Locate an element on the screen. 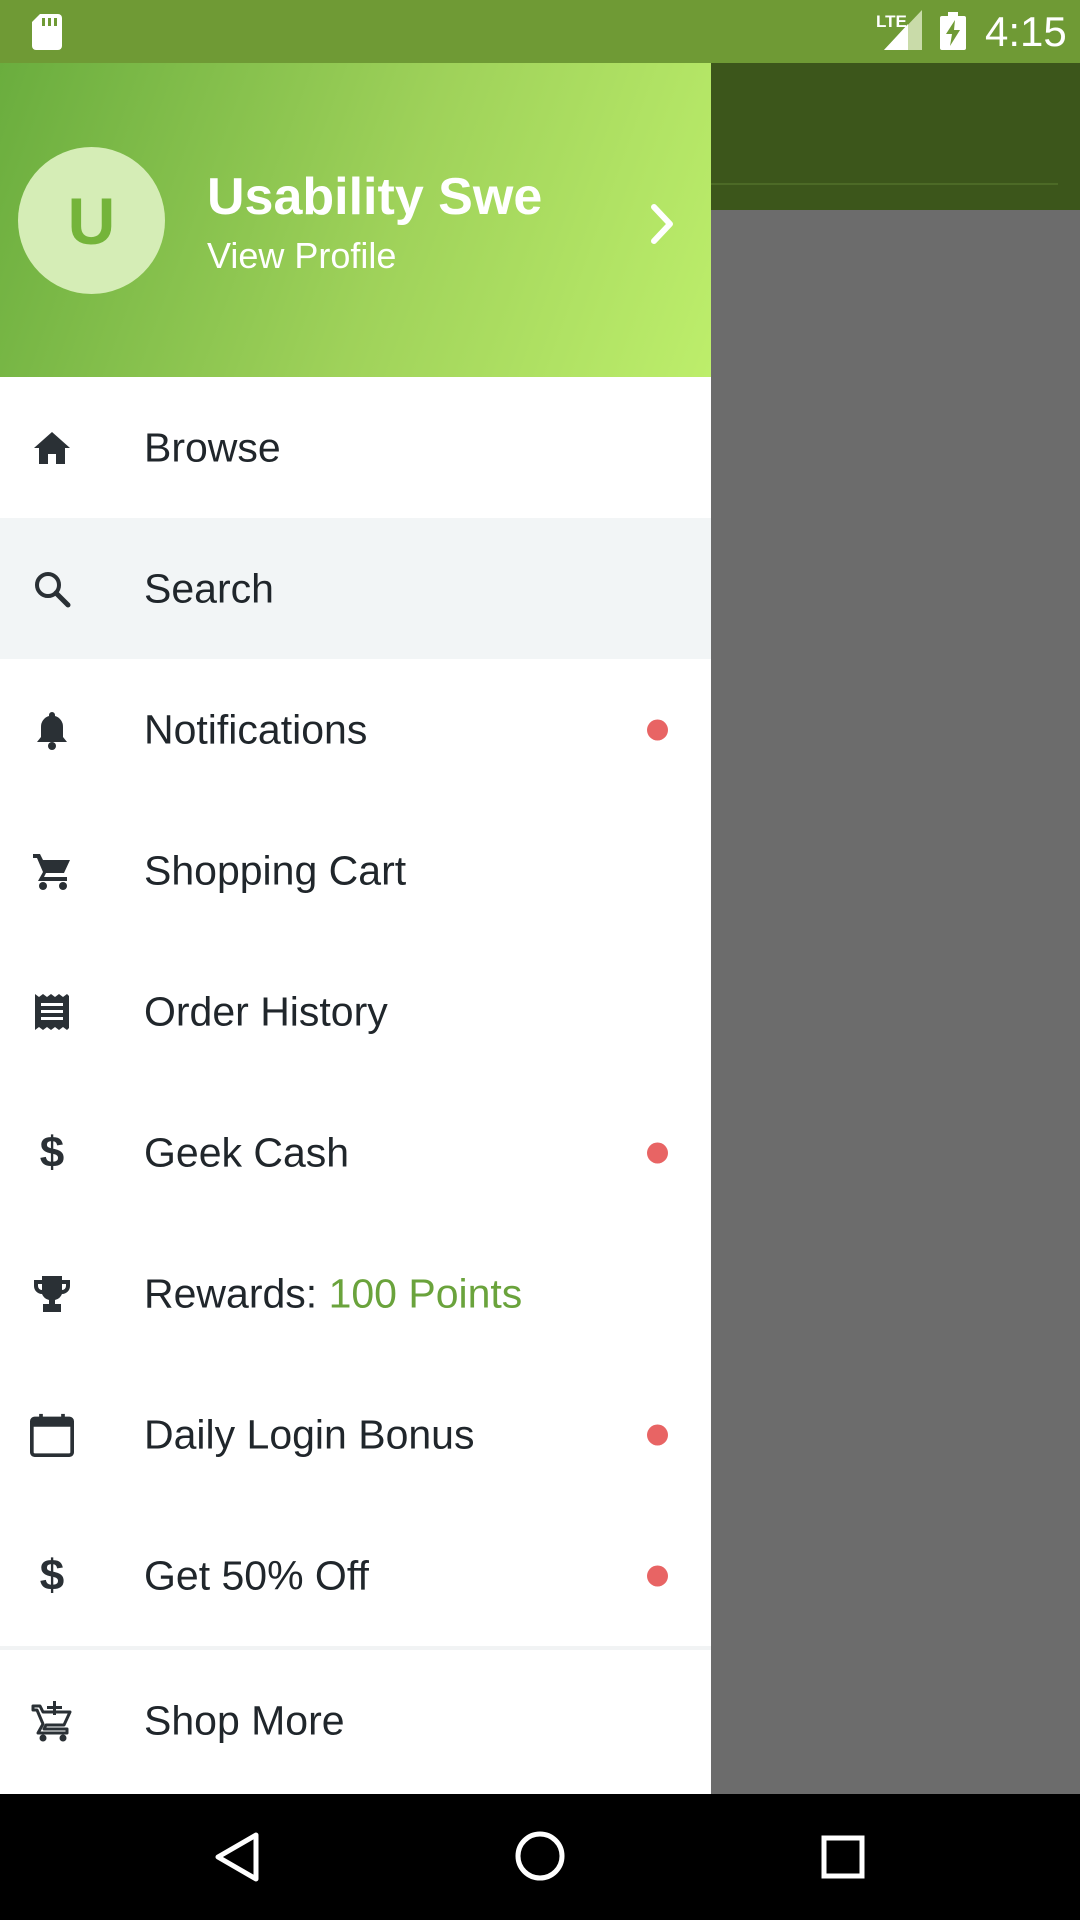 This screenshot has width=1080, height=1920. profile-header: U Usability Swe View Profile is located at coordinates (355, 220).